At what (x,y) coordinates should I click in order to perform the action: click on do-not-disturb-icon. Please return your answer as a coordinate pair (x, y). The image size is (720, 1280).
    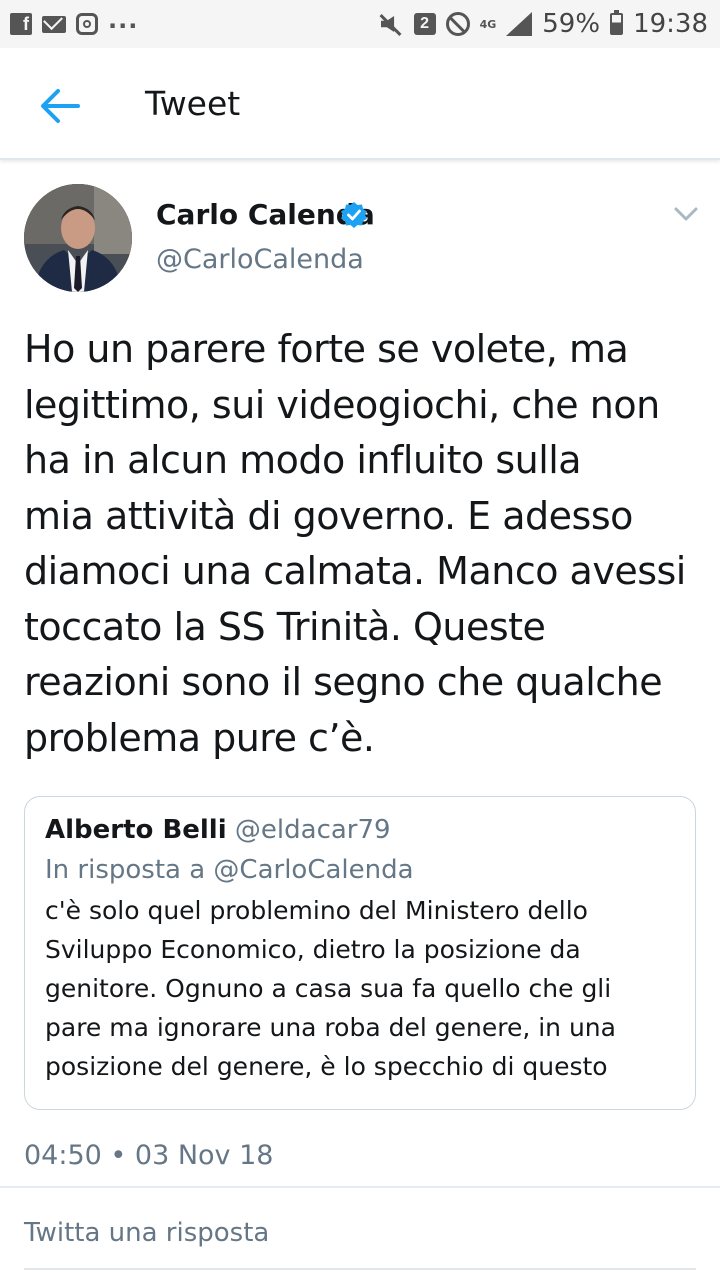
    Looking at the image, I should click on (457, 24).